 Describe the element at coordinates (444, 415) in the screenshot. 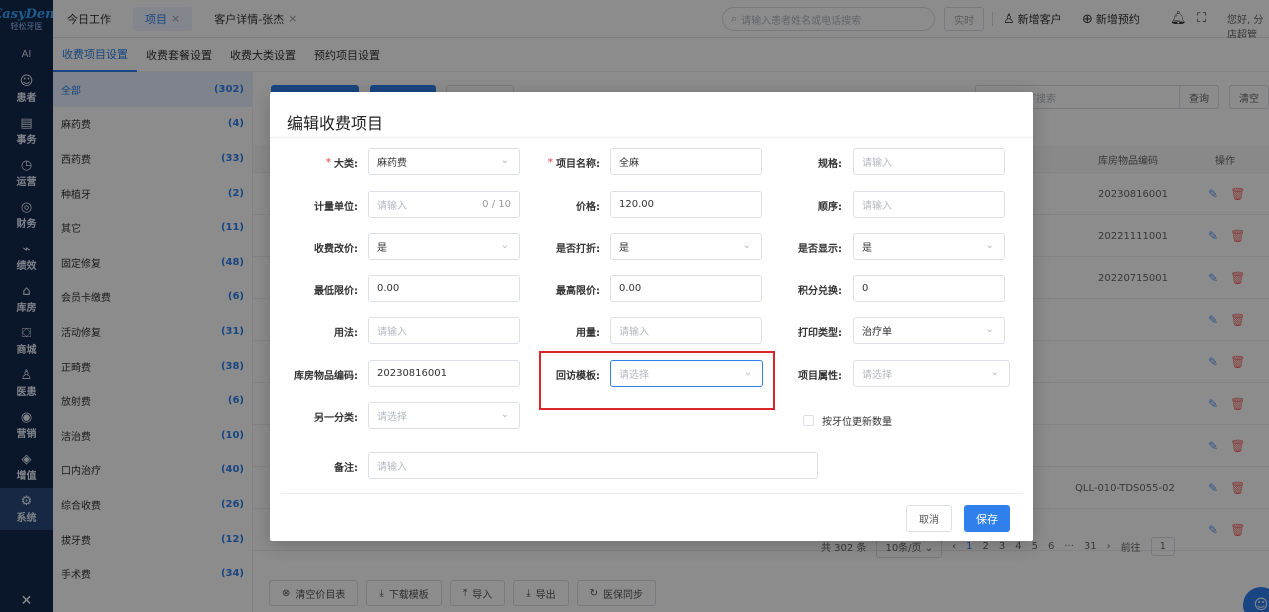

I see `other-class-select: 请选择 ⌄` at that location.